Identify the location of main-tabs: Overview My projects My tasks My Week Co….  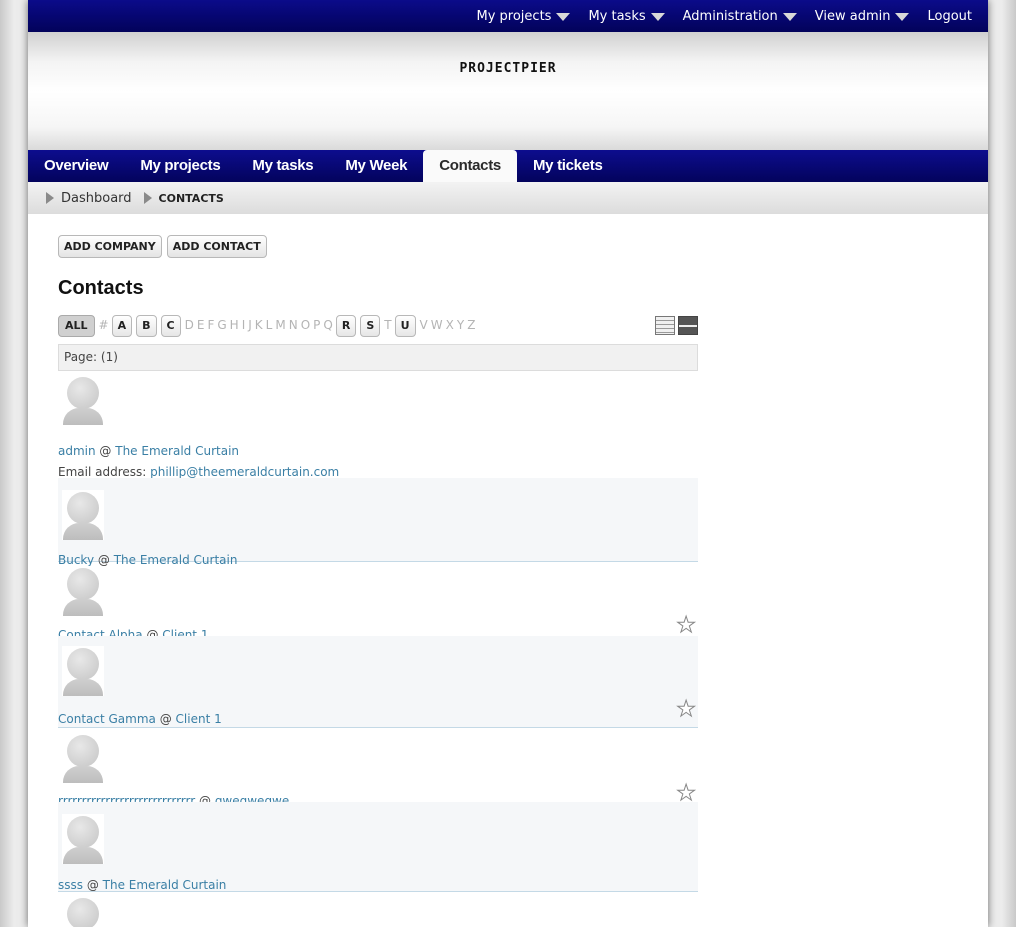
(508, 166).